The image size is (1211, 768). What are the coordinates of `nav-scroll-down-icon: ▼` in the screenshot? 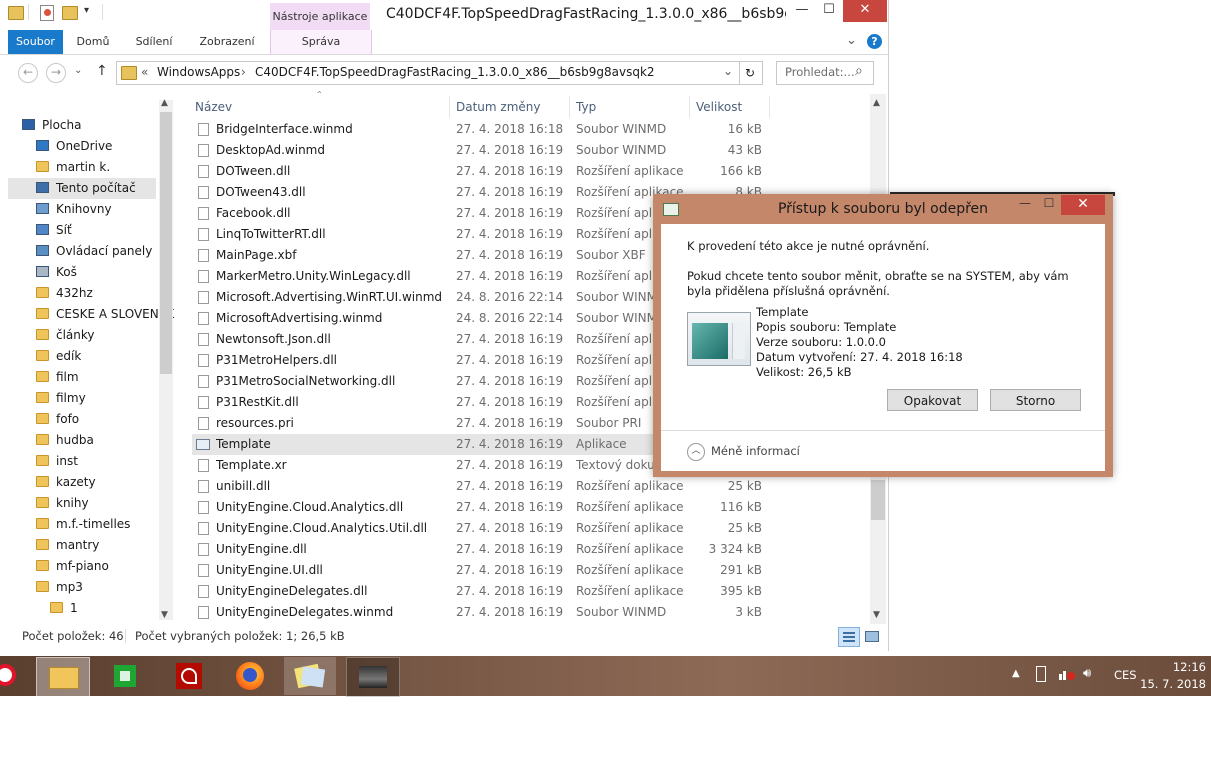 It's located at (164, 615).